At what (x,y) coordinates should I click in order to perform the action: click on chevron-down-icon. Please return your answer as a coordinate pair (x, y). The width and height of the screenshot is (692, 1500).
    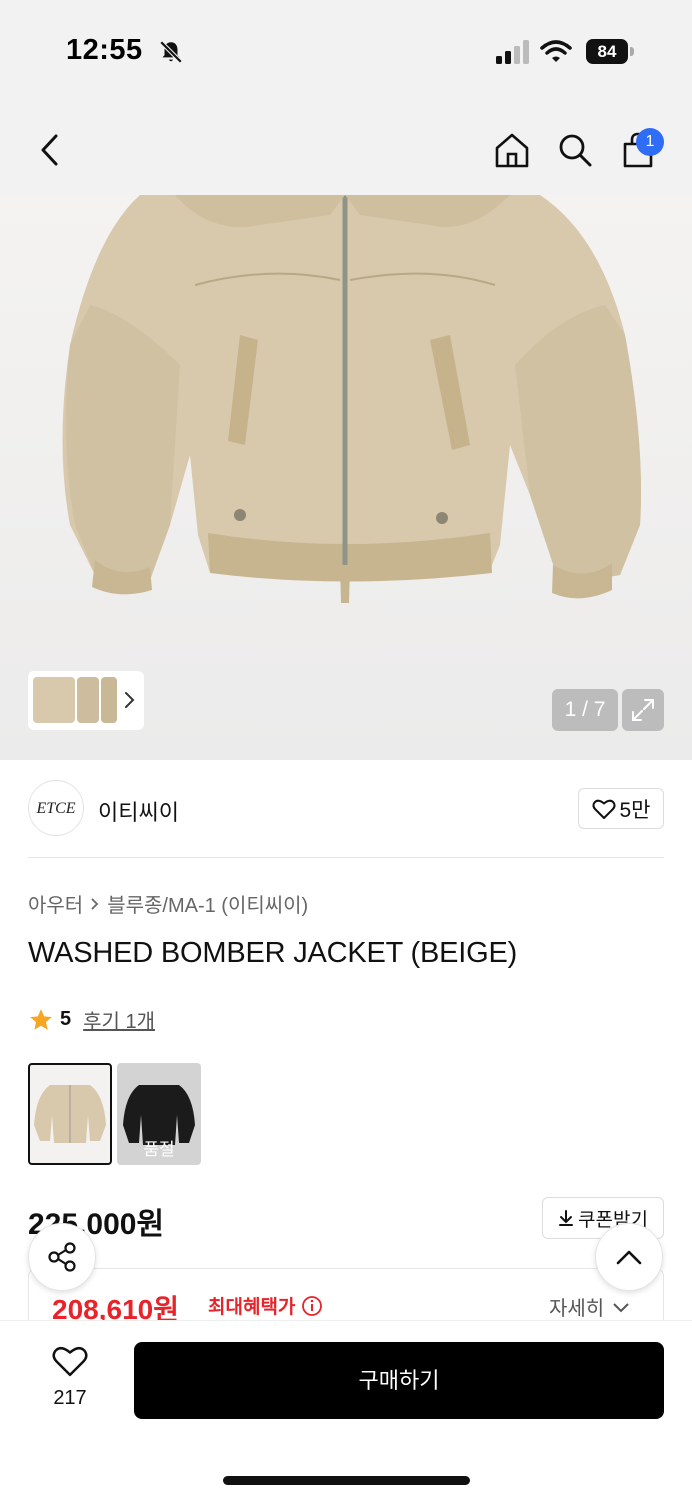
    Looking at the image, I should click on (621, 1307).